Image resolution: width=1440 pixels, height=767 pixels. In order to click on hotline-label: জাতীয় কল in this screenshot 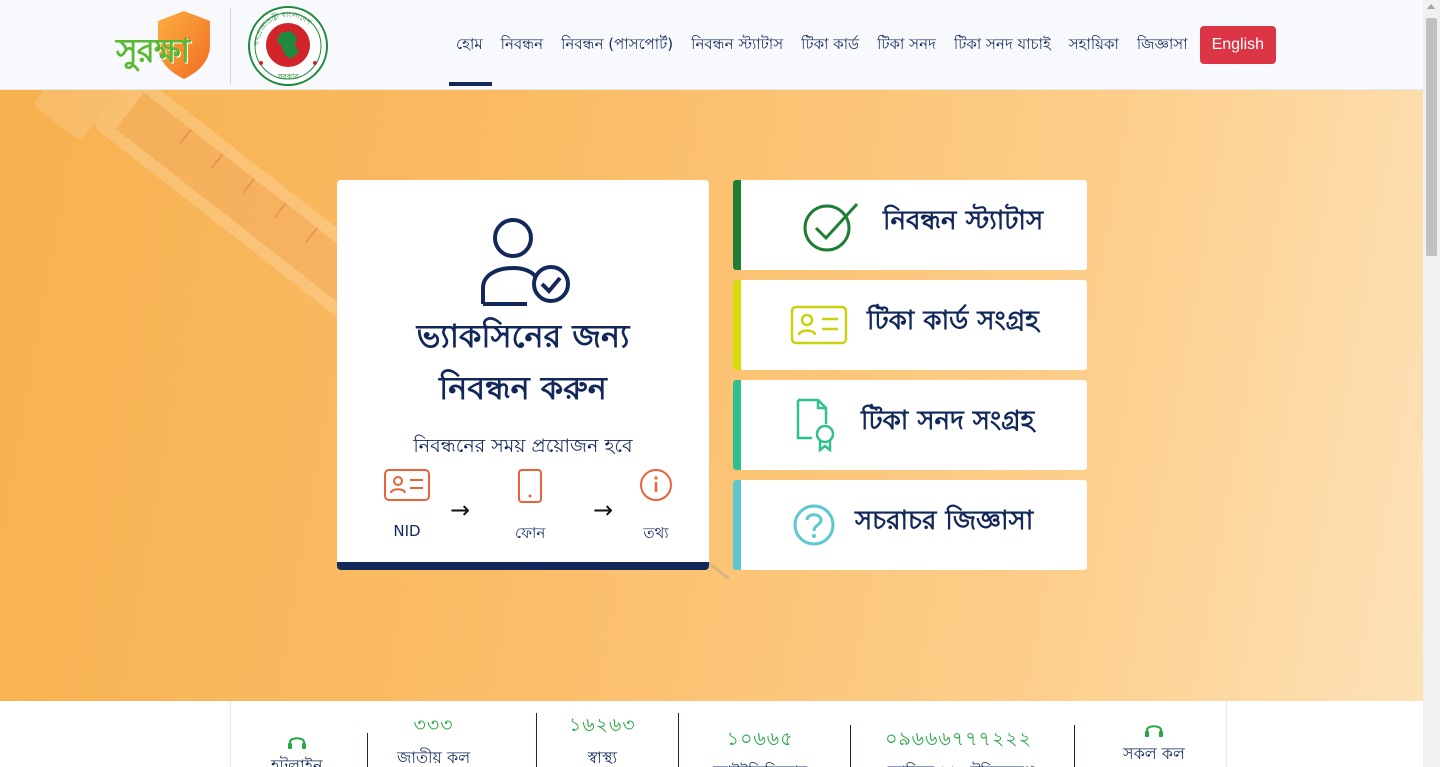, I will do `click(434, 757)`.